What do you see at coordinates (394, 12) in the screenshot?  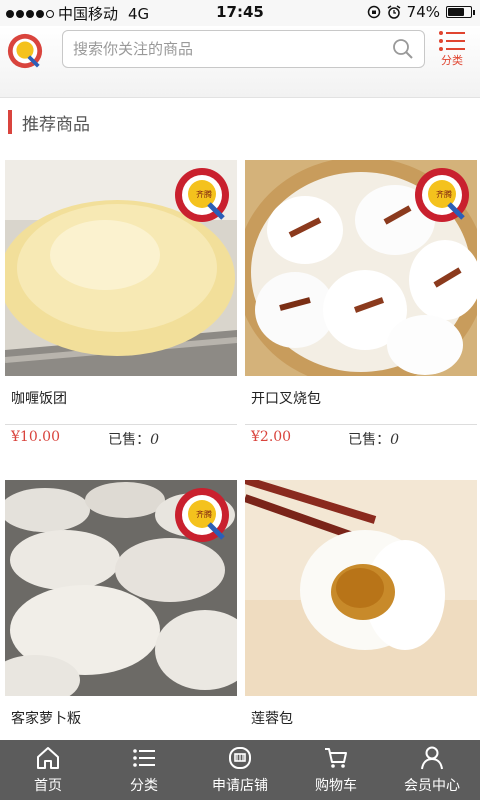 I see `alarm-icon` at bounding box center [394, 12].